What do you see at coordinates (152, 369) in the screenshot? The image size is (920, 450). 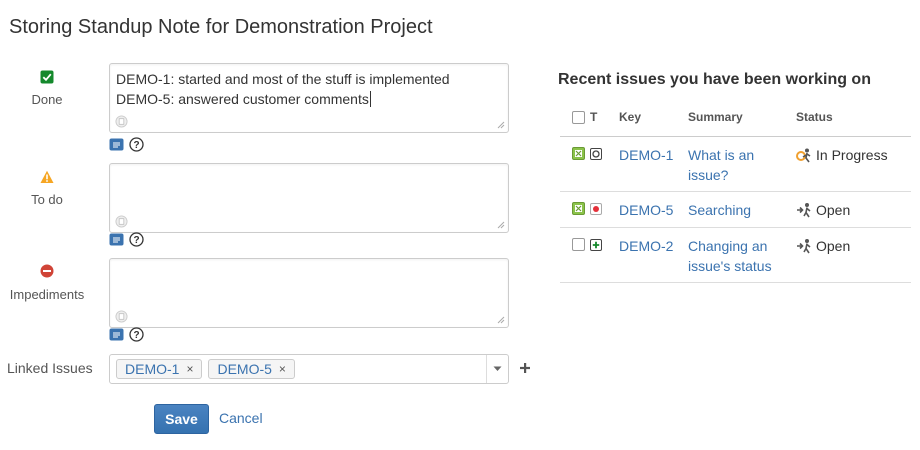 I see `issue-chip-key: DEMO-1` at bounding box center [152, 369].